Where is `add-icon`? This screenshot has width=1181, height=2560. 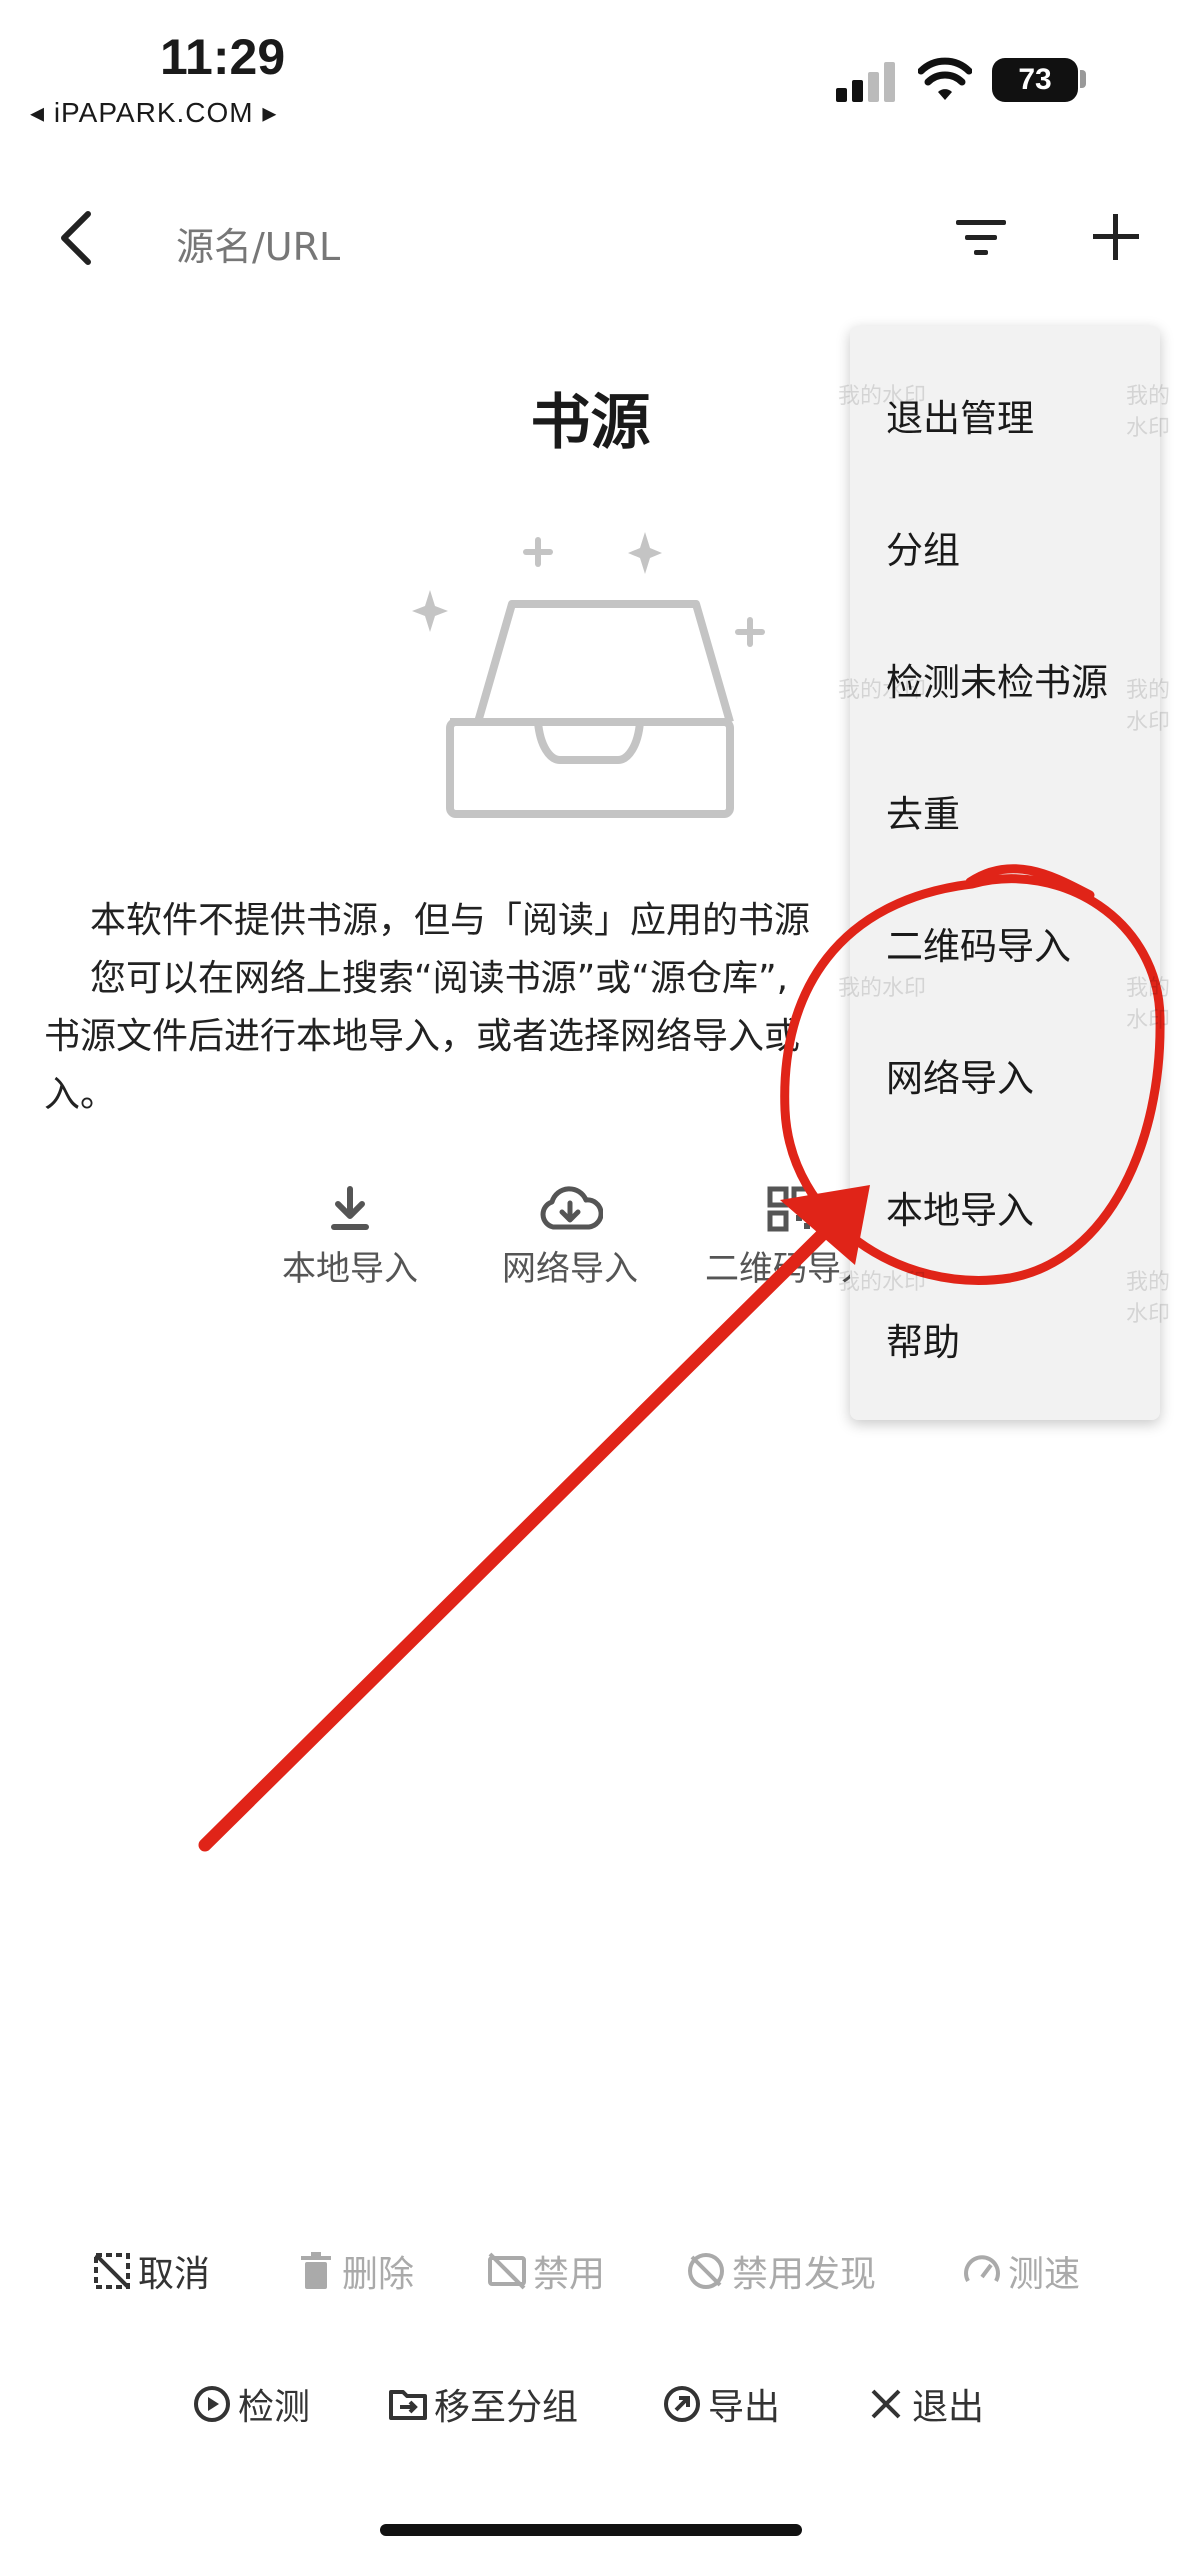
add-icon is located at coordinates (1116, 237).